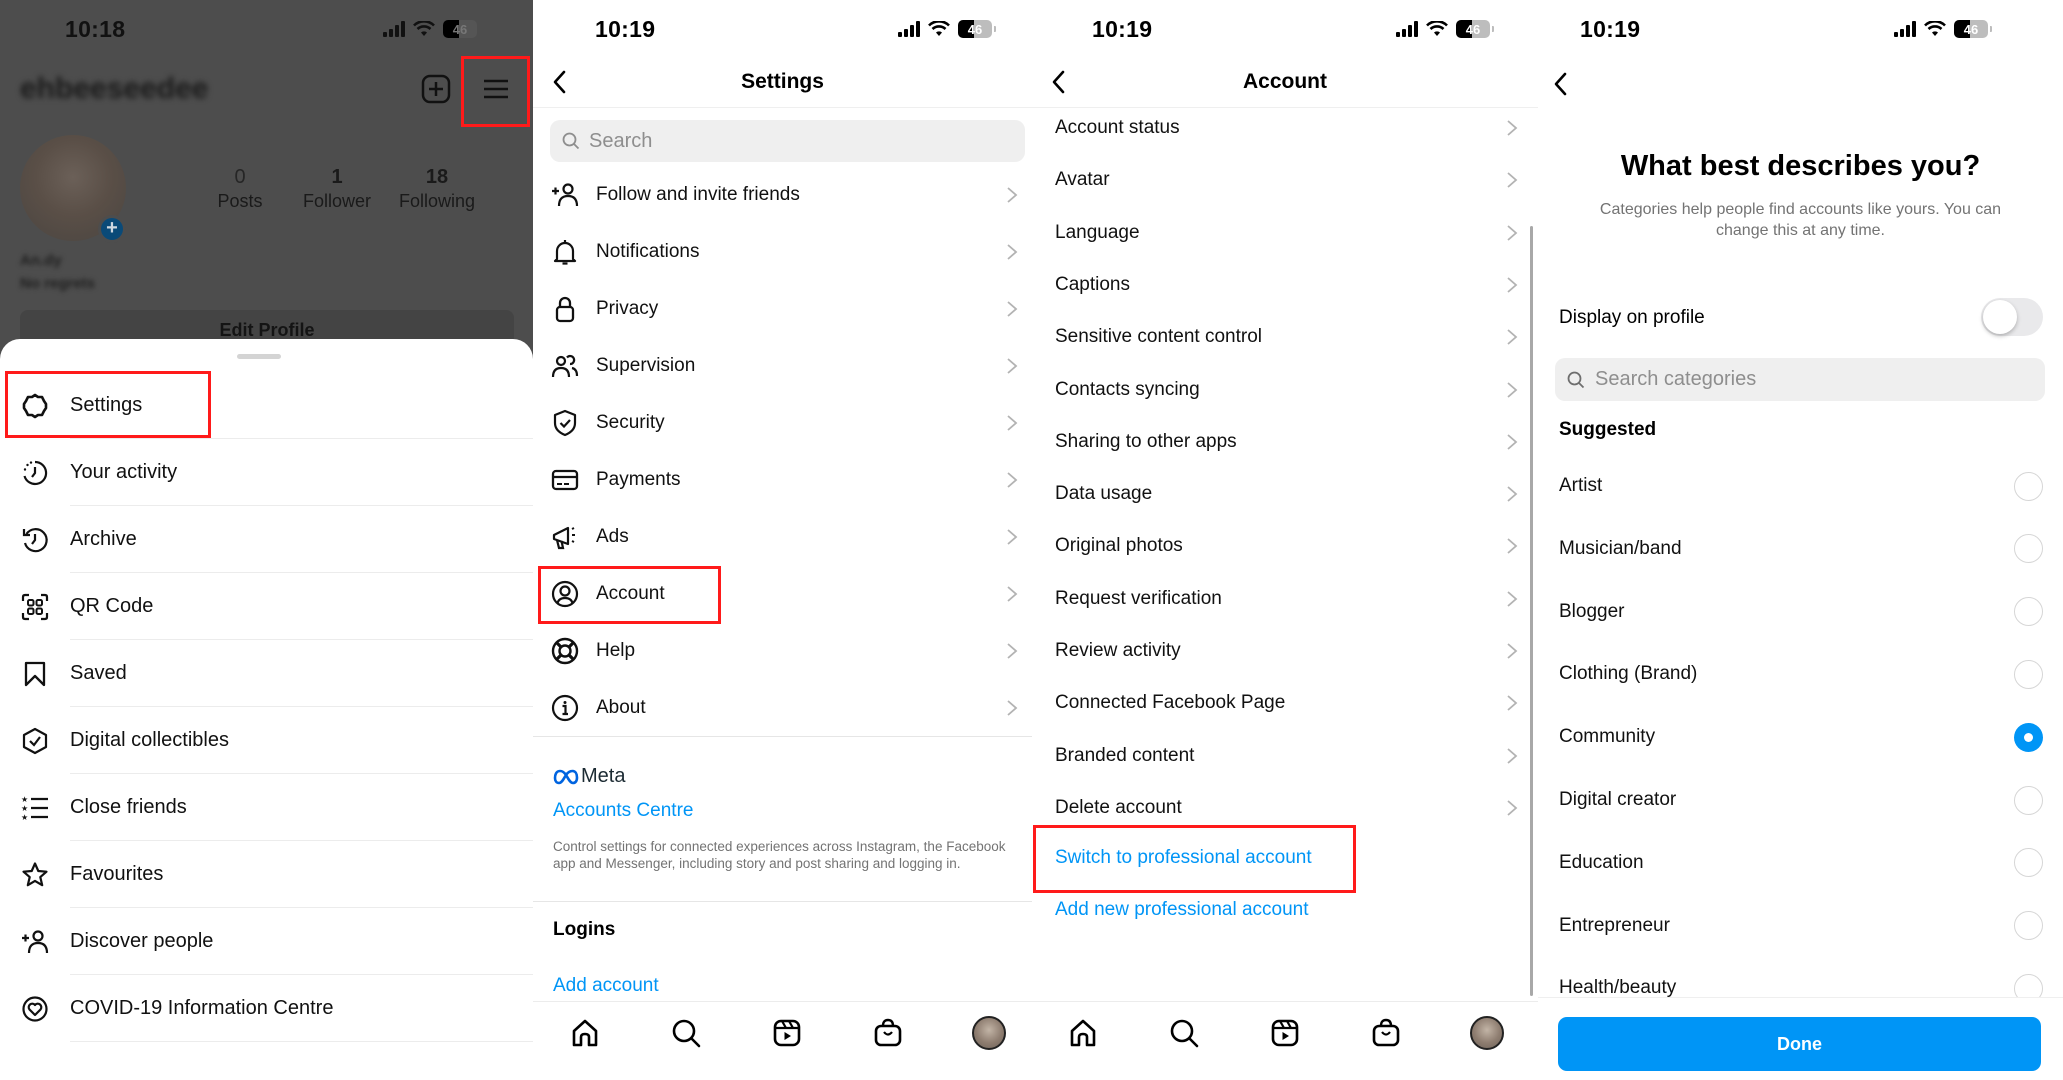 The height and width of the screenshot is (1080, 2063). Describe the element at coordinates (648, 251) in the screenshot. I see `settings-item-label: Notifications` at that location.